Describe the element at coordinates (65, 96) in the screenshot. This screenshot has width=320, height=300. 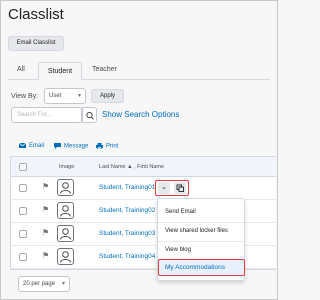
I see `view-by-select: User ▾` at that location.